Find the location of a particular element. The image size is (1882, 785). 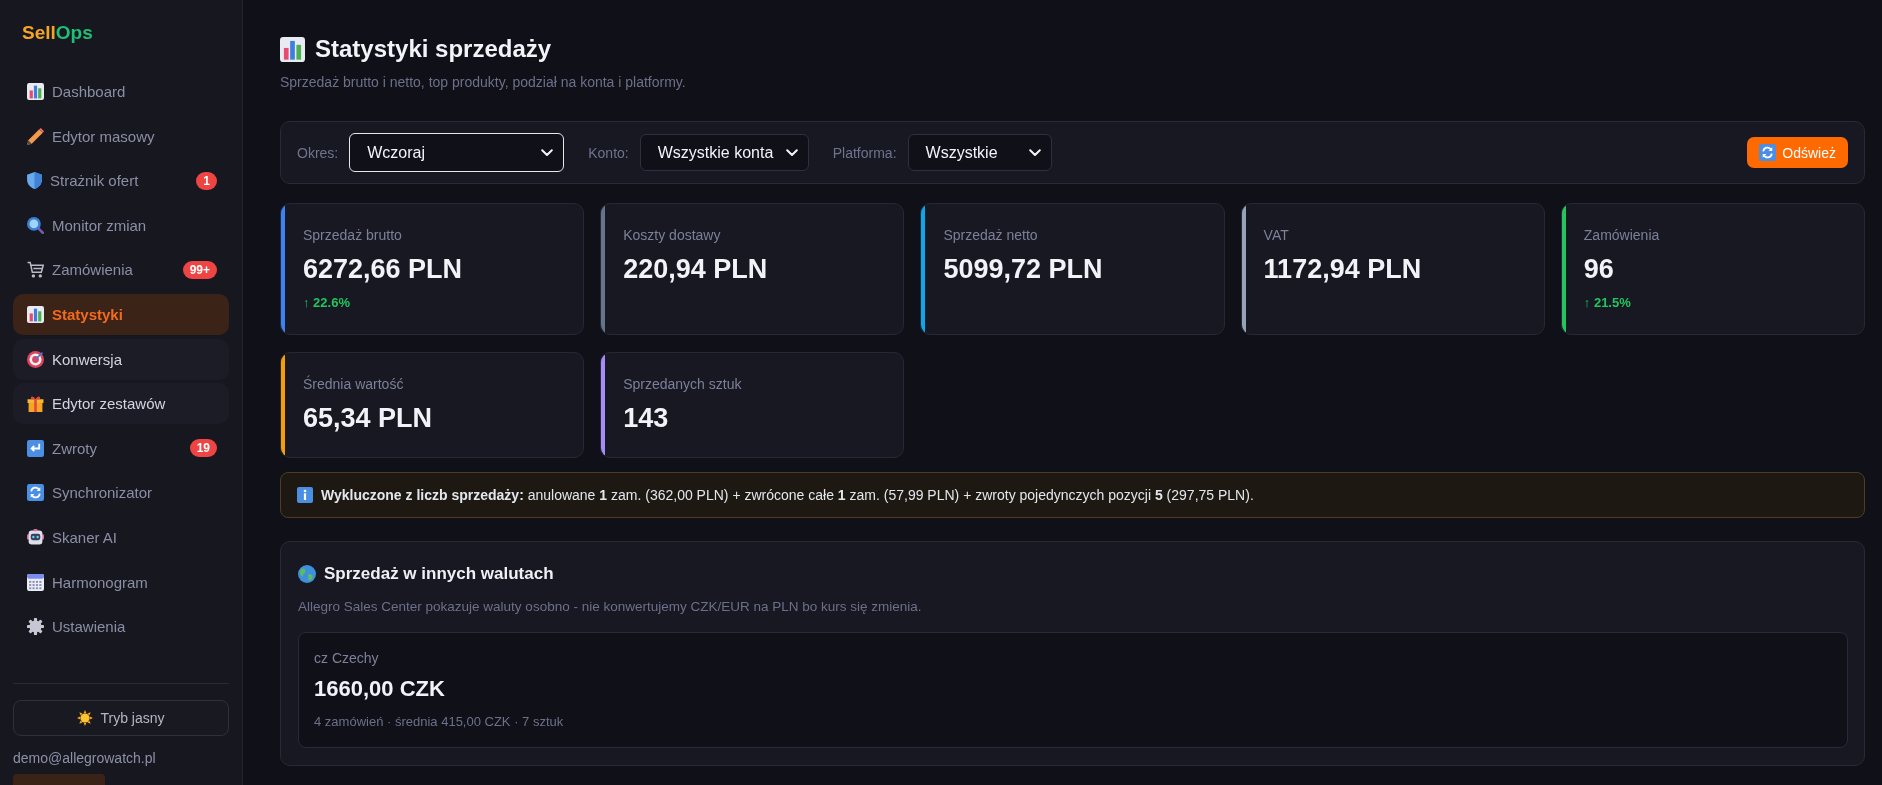

stat-label: Sprzedanych sztuk is located at coordinates (682, 384).